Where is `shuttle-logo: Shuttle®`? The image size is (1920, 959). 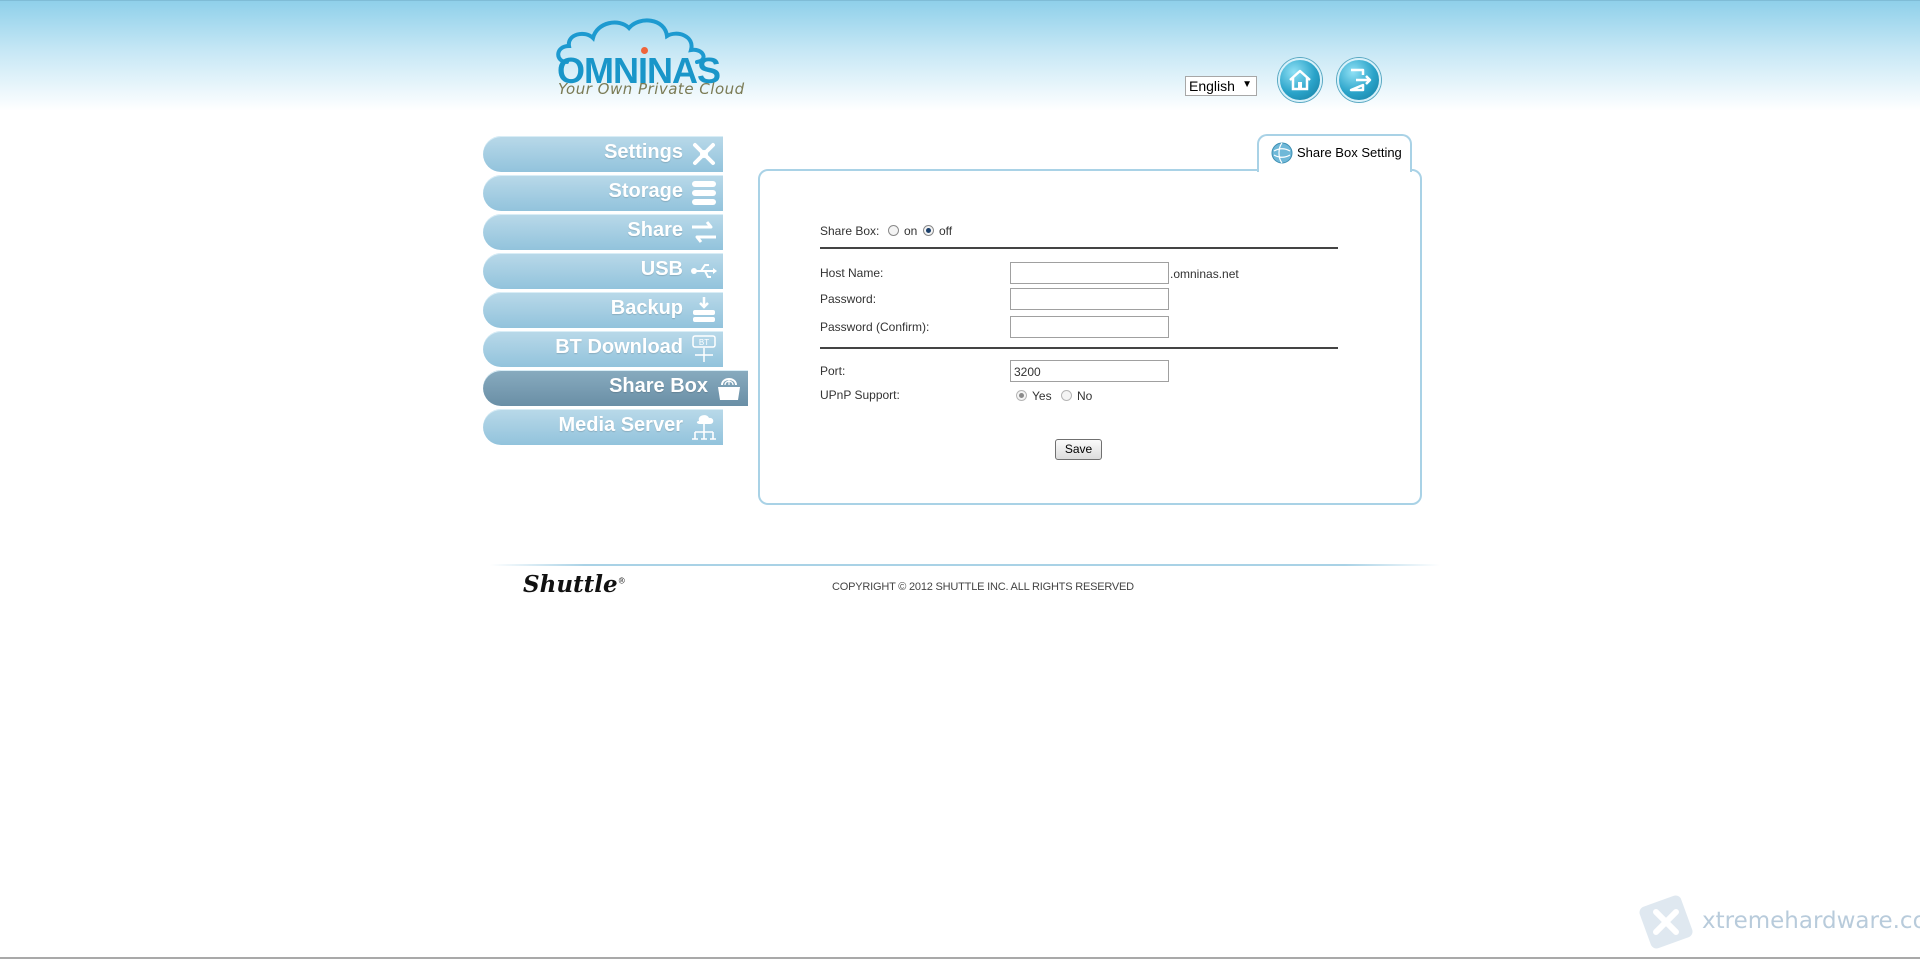
shuttle-logo: Shuttle® is located at coordinates (574, 584).